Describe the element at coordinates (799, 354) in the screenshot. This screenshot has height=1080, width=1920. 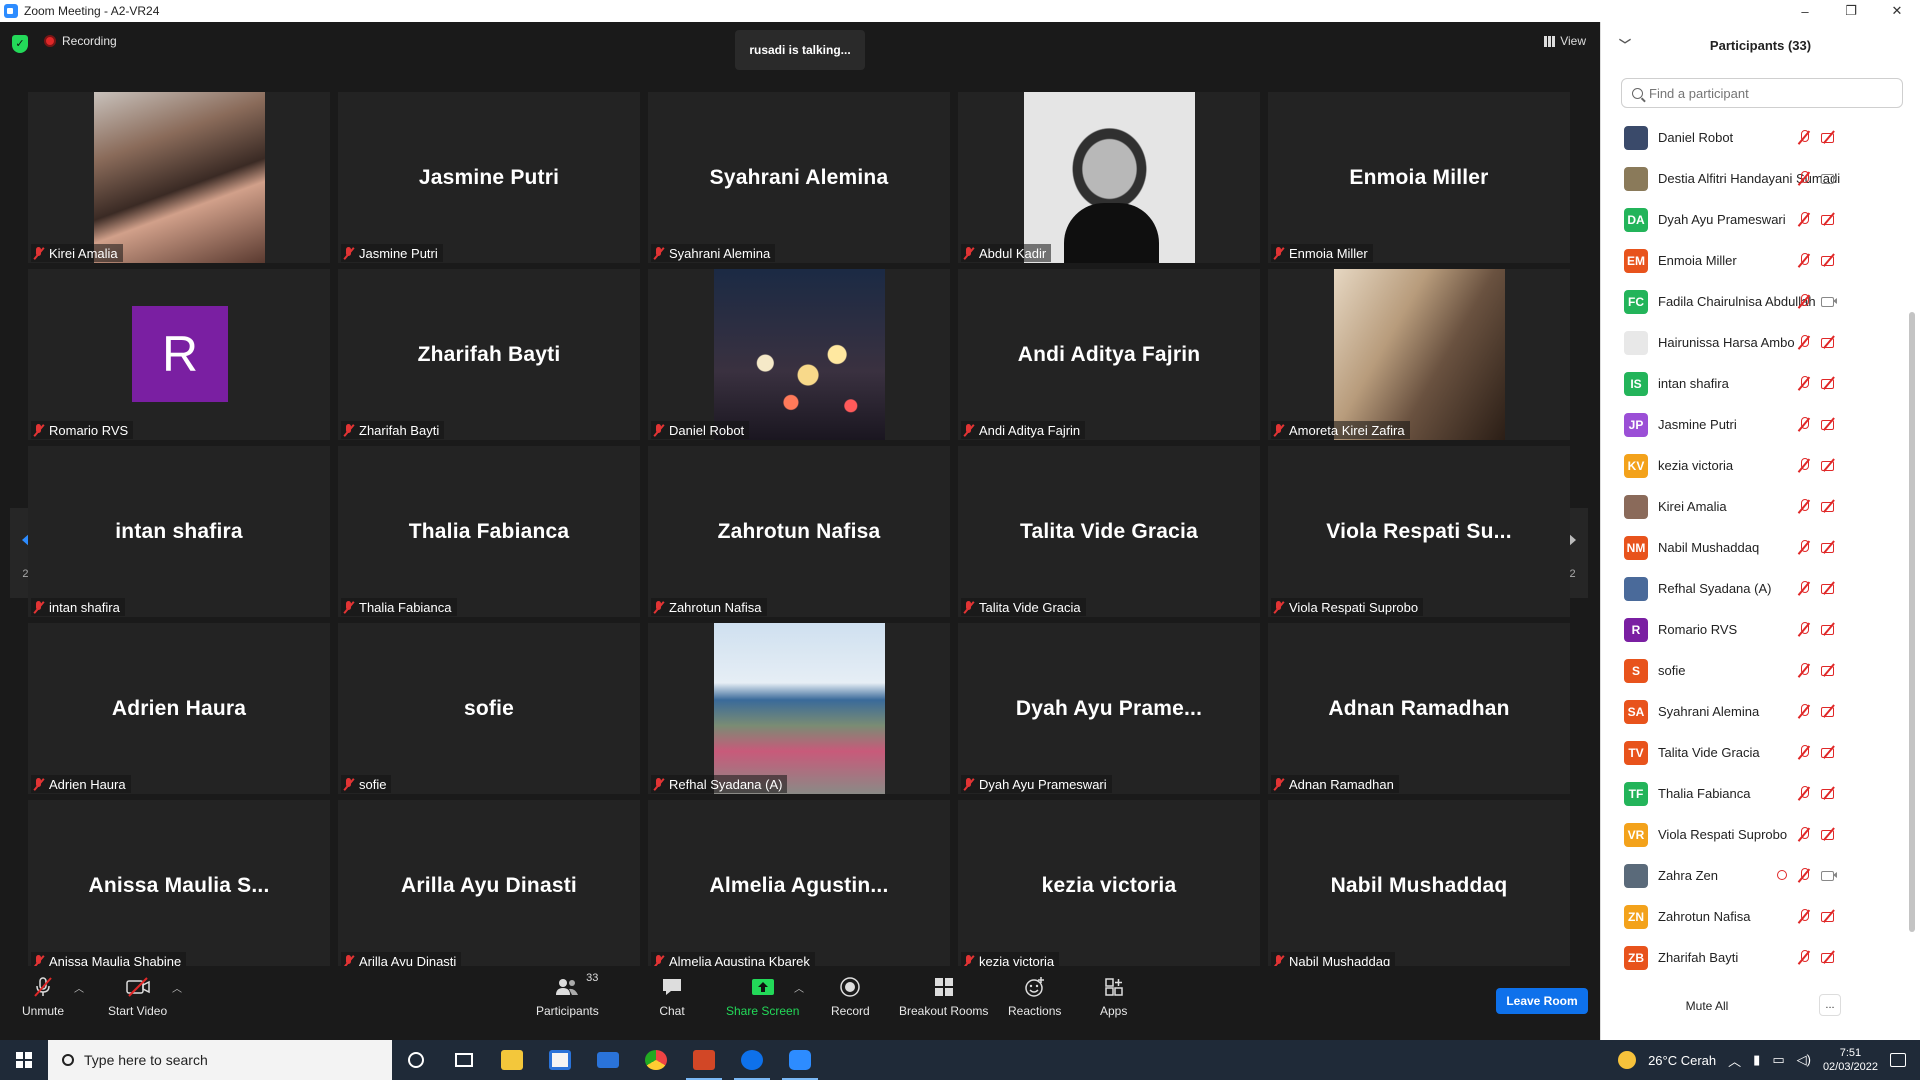
I see `video-tile: Daniel Robot` at that location.